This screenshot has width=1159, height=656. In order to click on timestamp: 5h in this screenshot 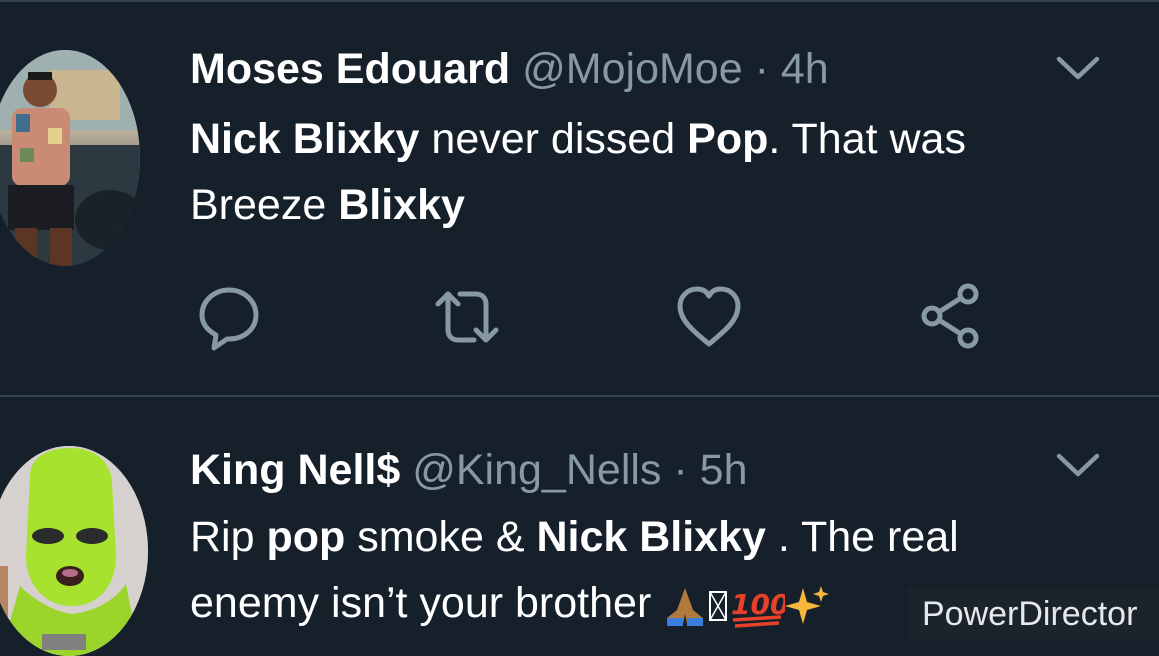, I will do `click(724, 470)`.